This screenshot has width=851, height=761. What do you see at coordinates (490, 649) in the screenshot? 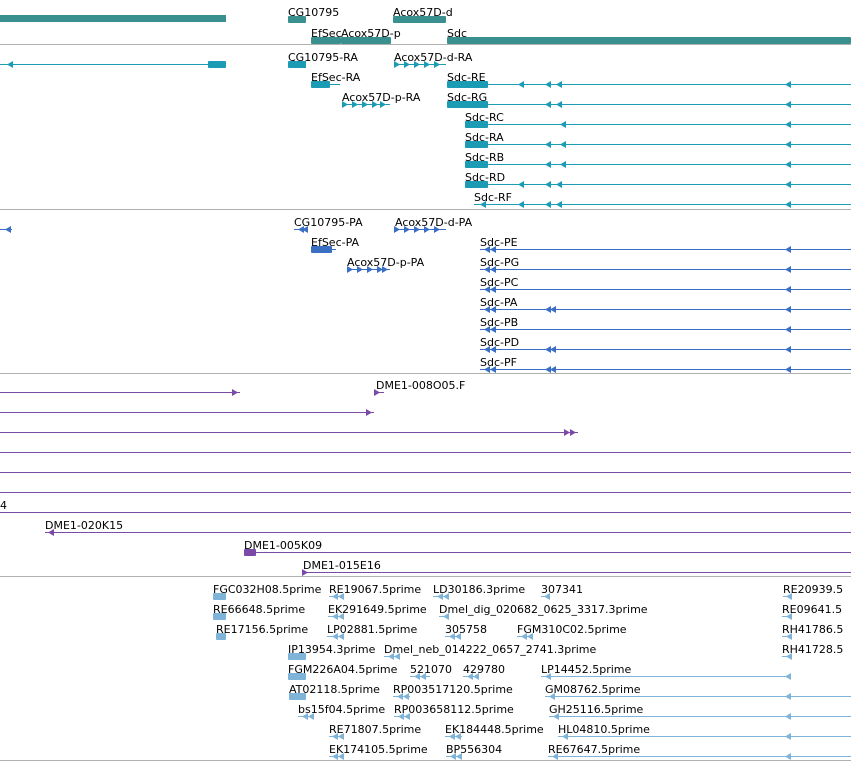
I see `feature-label: Dmel_neb_014222_0657_2741.3prime` at bounding box center [490, 649].